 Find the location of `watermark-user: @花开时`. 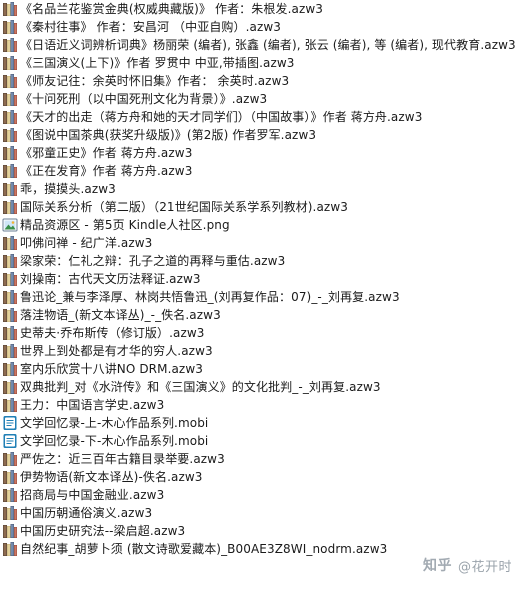

watermark-user: @花开时 is located at coordinates (484, 567).